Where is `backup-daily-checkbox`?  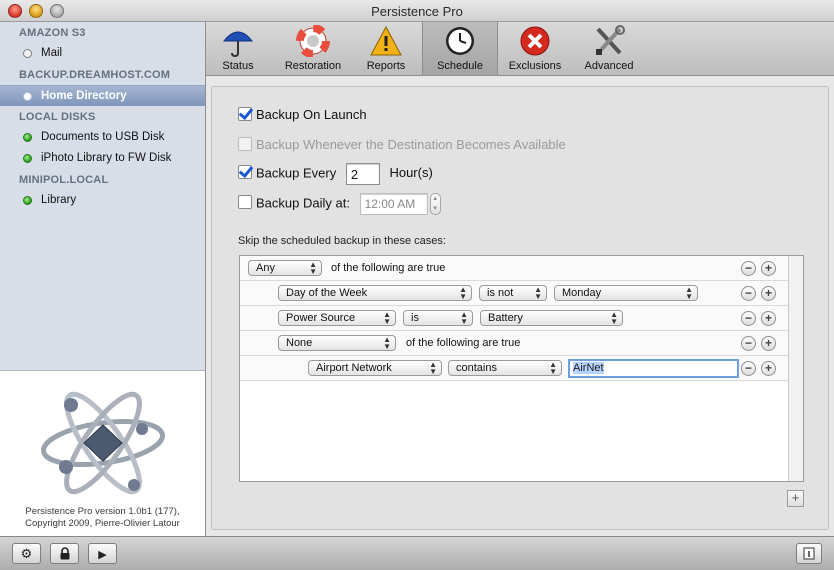 backup-daily-checkbox is located at coordinates (245, 202).